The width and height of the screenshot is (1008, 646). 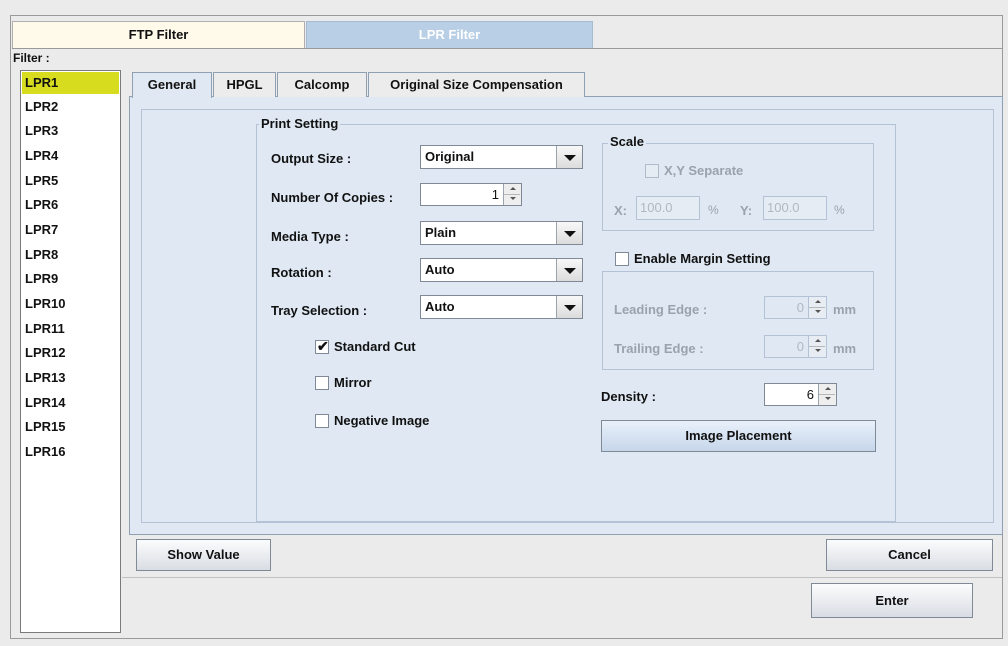 What do you see at coordinates (476, 84) in the screenshot?
I see `tab-original-size-compensation: Original Size Compensation` at bounding box center [476, 84].